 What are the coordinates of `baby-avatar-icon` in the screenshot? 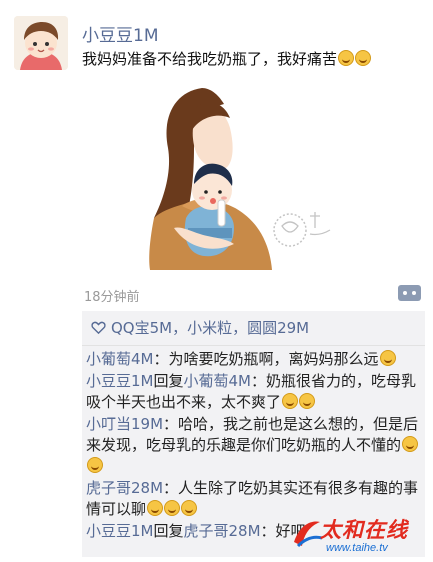 It's located at (41, 43).